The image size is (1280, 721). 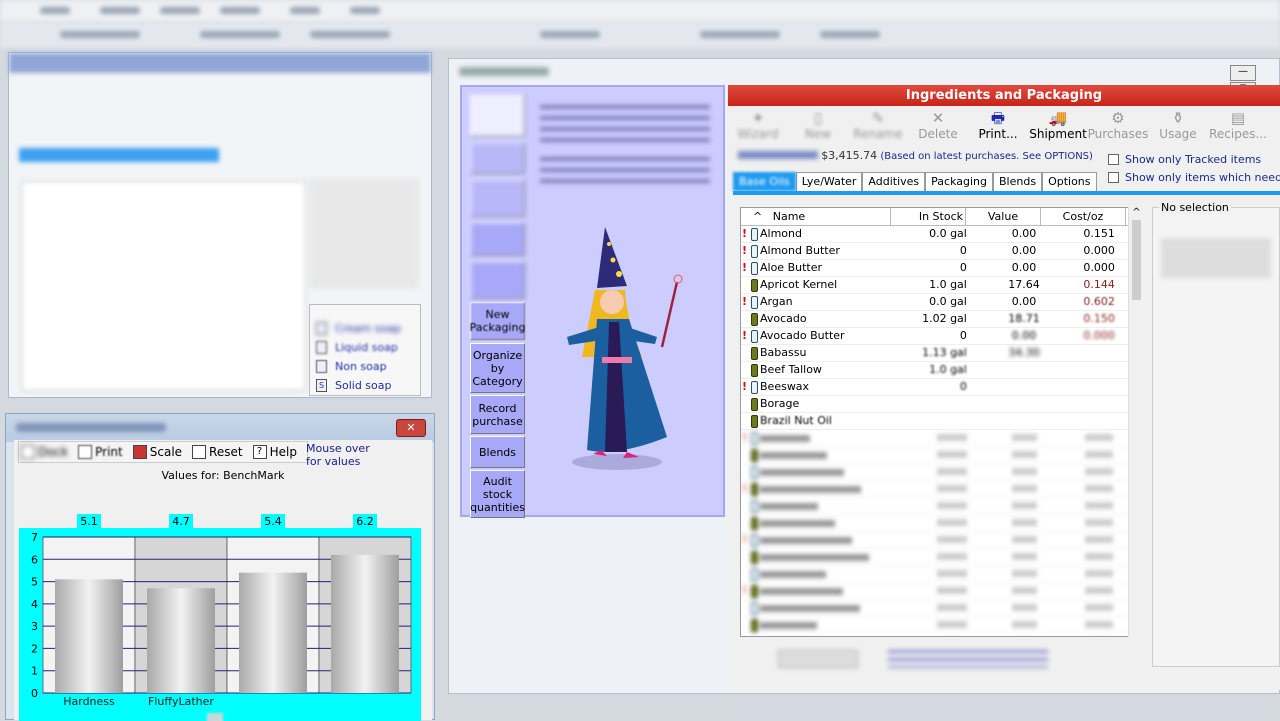 I want to click on close-button: ✕, so click(x=411, y=428).